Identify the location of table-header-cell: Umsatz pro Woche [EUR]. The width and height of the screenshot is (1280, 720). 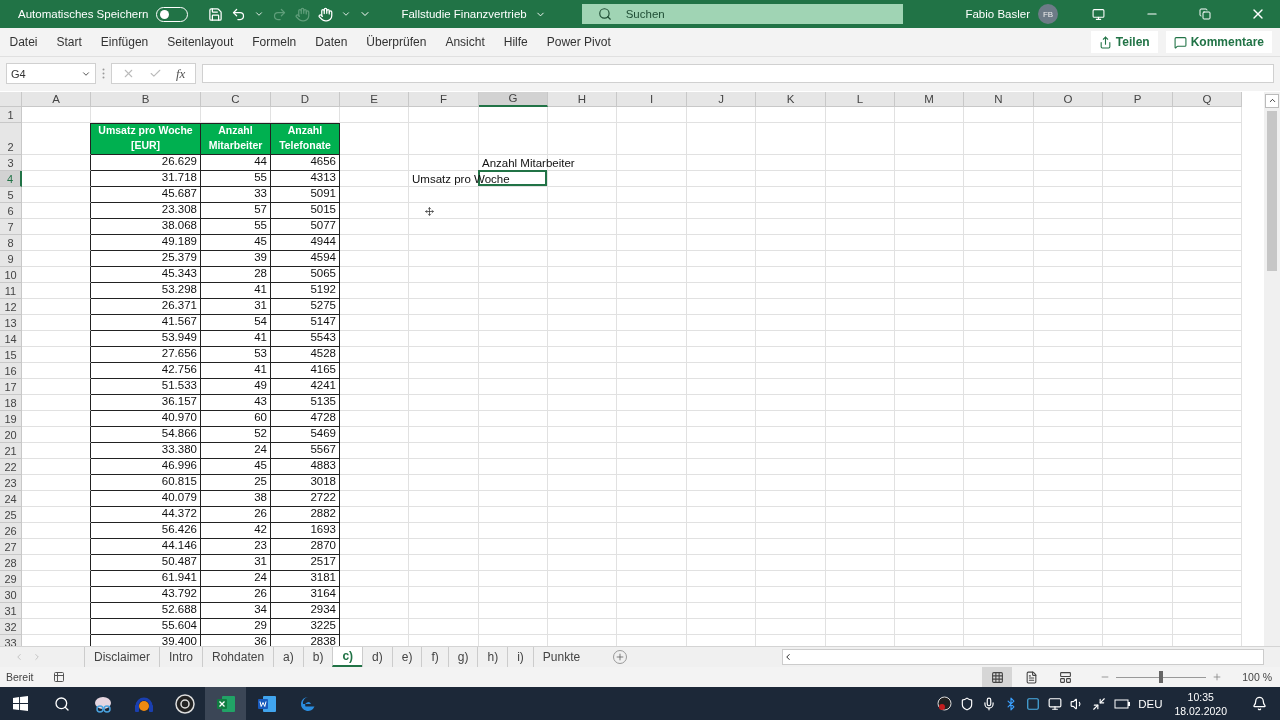
(146, 138).